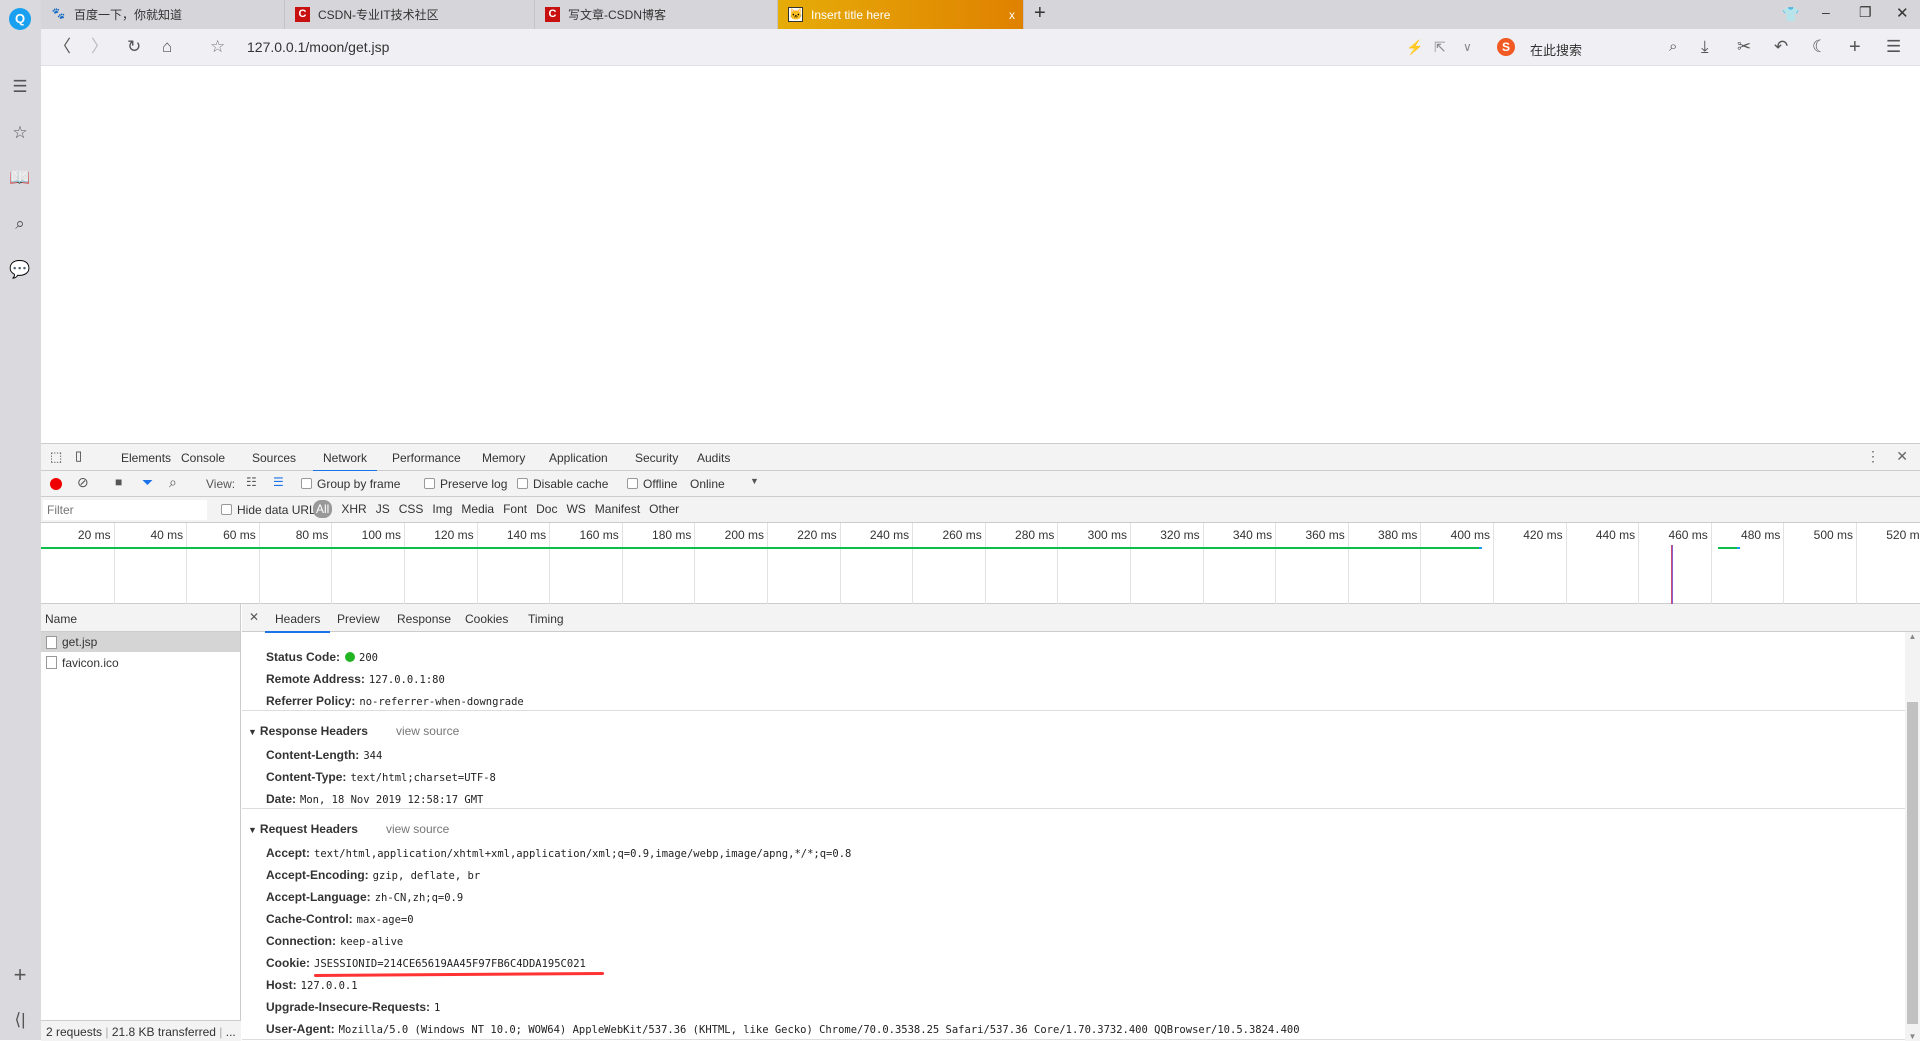 The height and width of the screenshot is (1041, 1920). I want to click on reload-icon: ↻, so click(134, 47).